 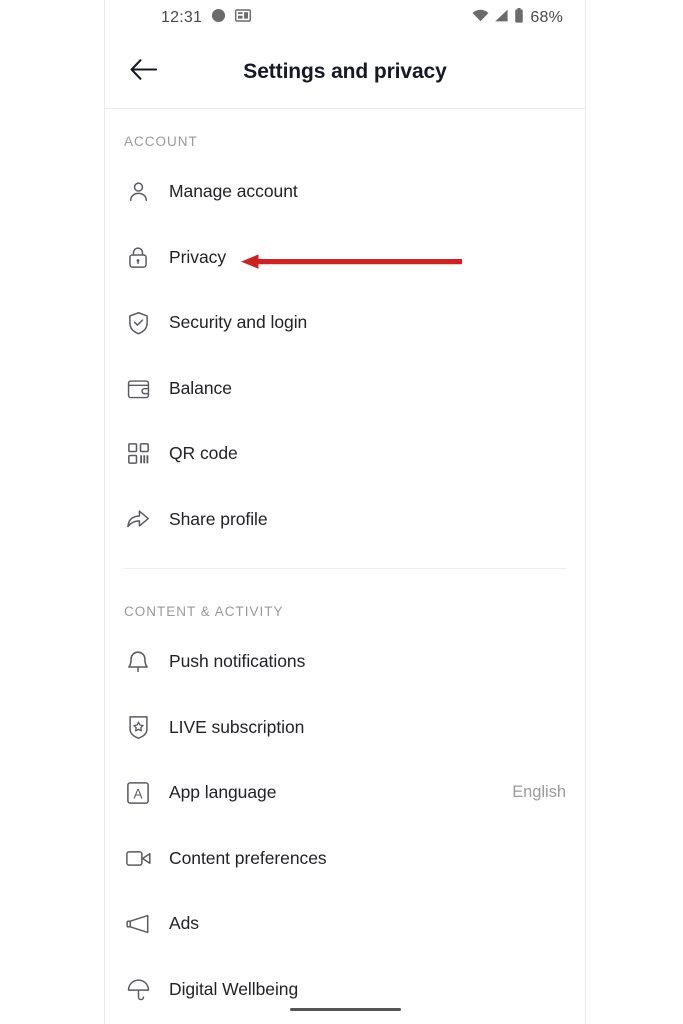 What do you see at coordinates (138, 192) in the screenshot?
I see `person-icon` at bounding box center [138, 192].